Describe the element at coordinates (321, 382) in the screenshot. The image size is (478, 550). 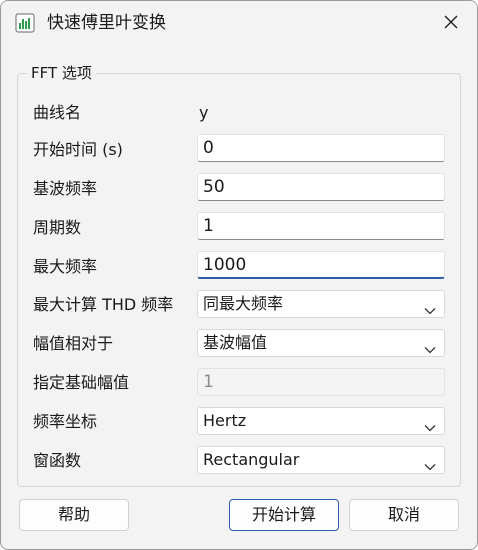
I see `base-amplitude-input: 1` at that location.